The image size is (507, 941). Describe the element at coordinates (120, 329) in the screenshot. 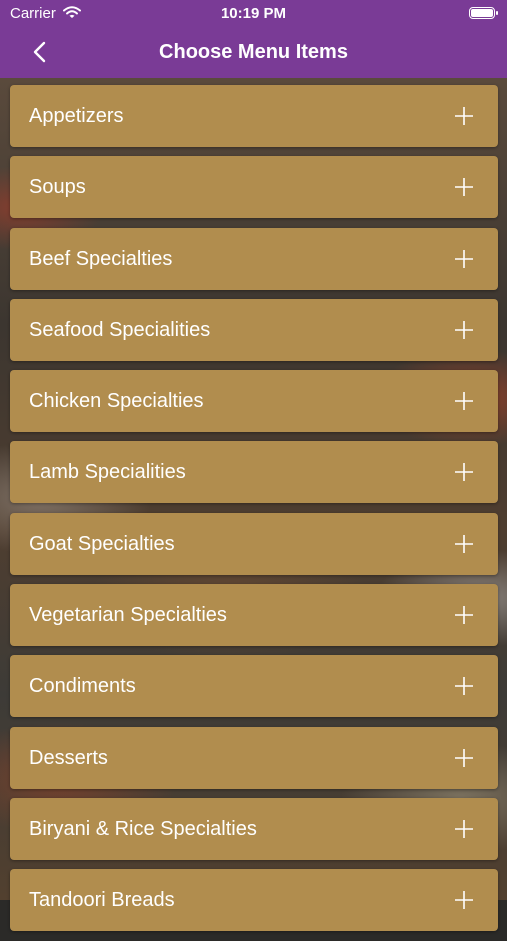

I see `menu-category-label: Seafood Specialities` at that location.